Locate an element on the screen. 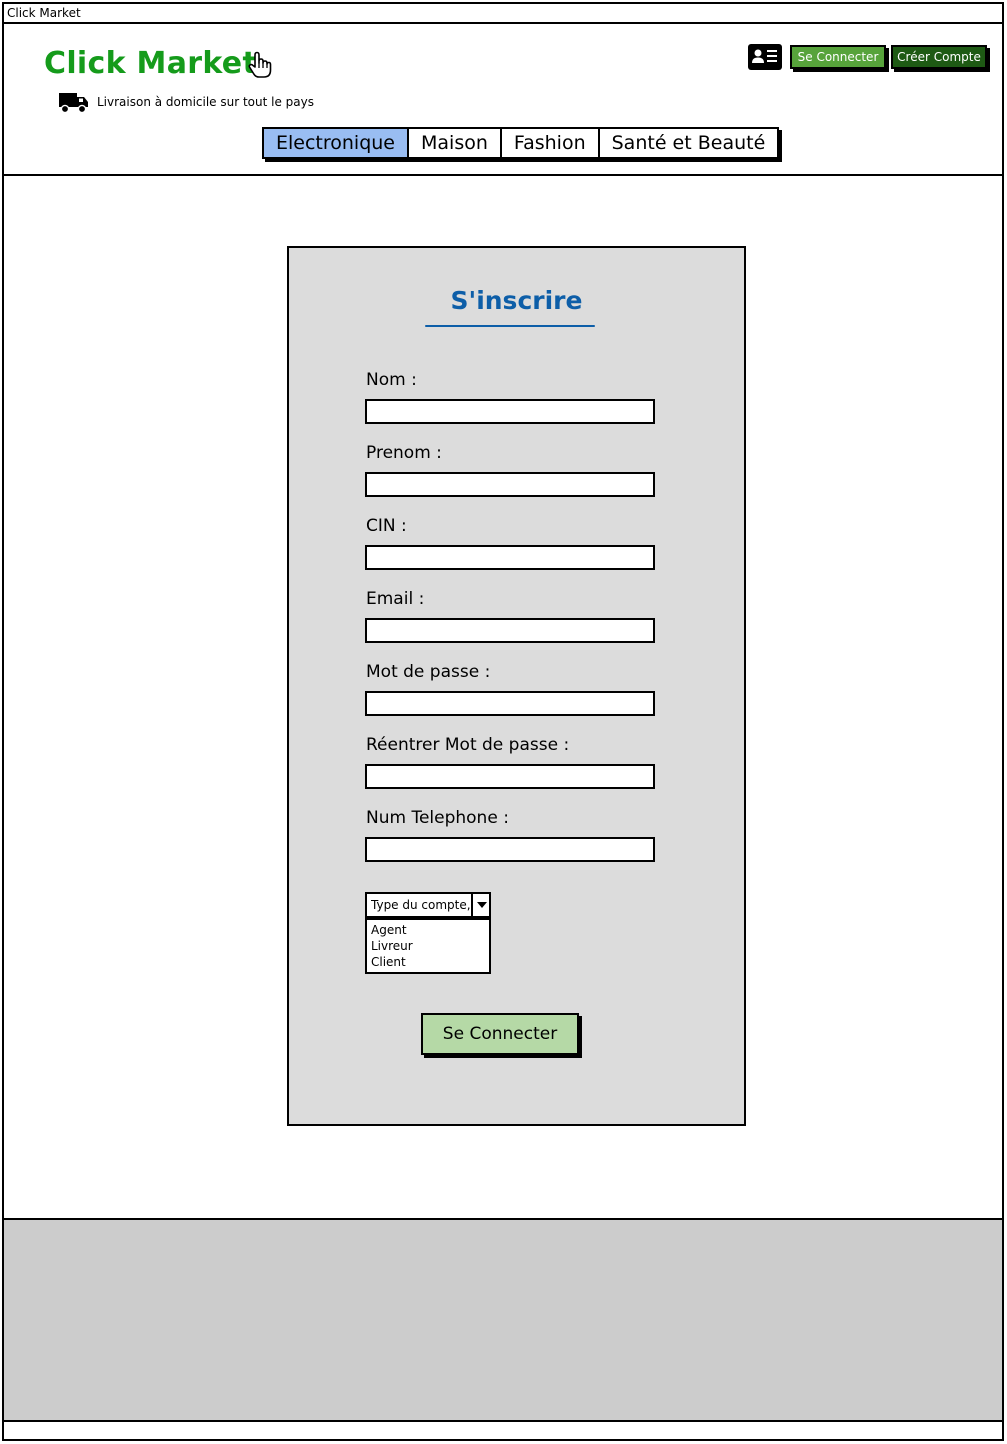 This screenshot has width=1007, height=1444. email-input is located at coordinates (510, 630).